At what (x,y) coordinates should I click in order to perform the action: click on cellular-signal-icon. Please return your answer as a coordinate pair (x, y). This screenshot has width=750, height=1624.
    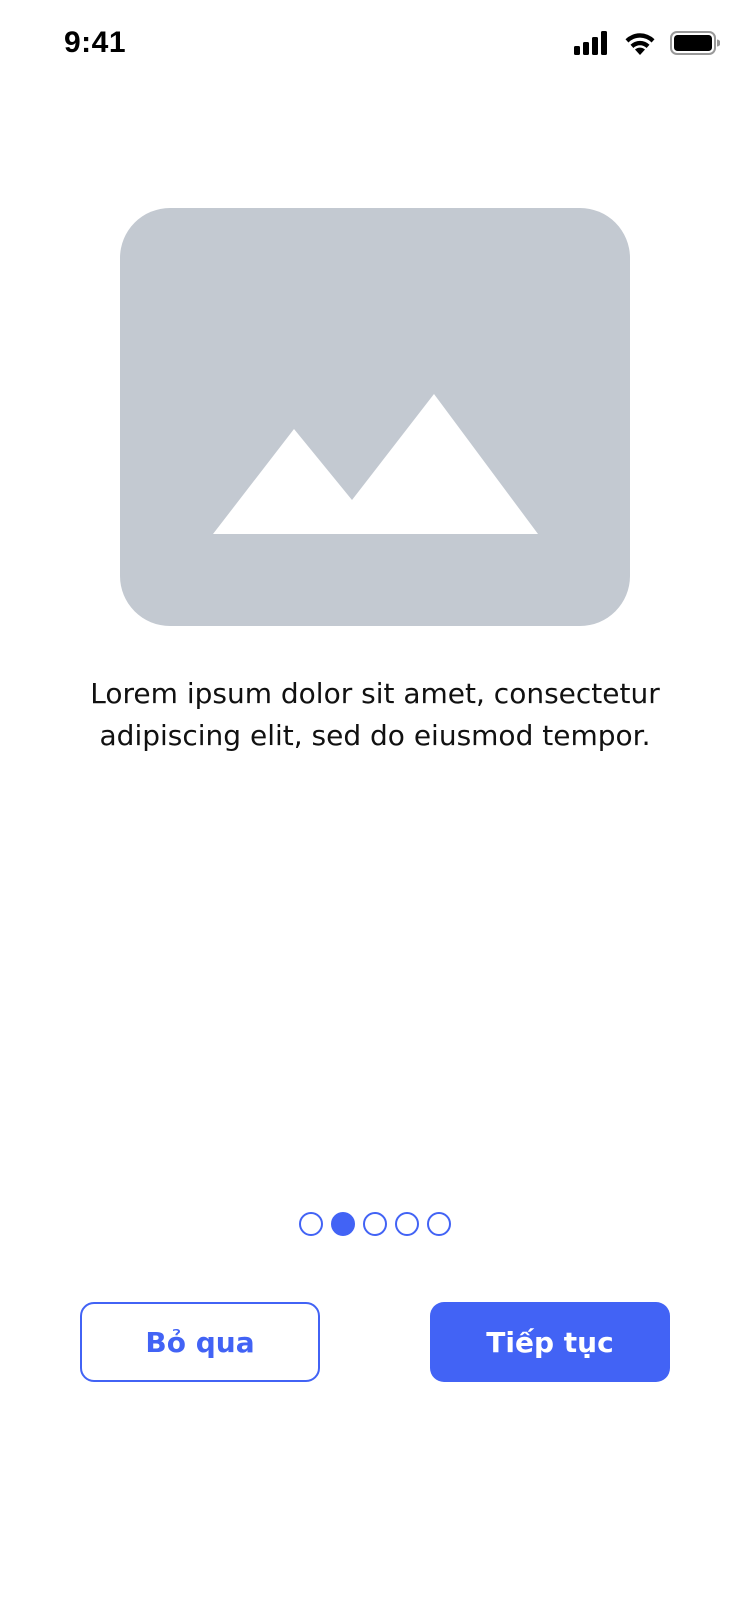
    Looking at the image, I should click on (592, 45).